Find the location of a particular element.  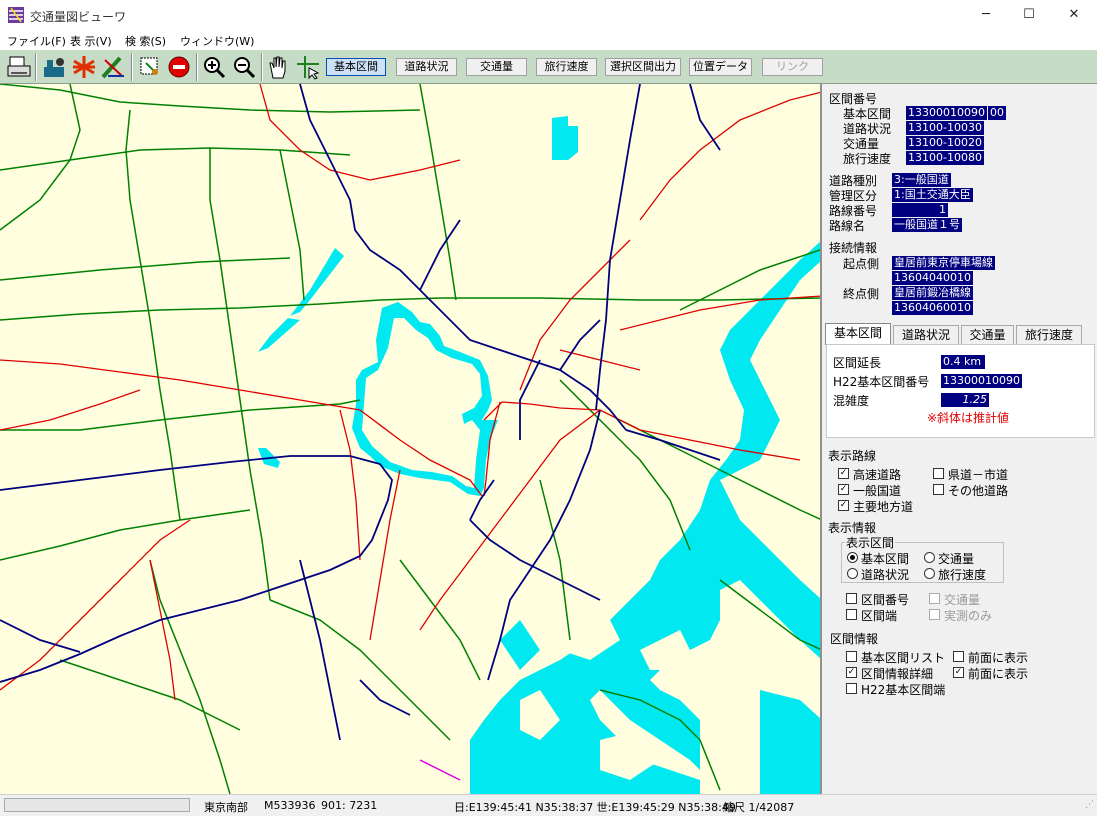

congestion-value: 1.25 is located at coordinates (965, 400).